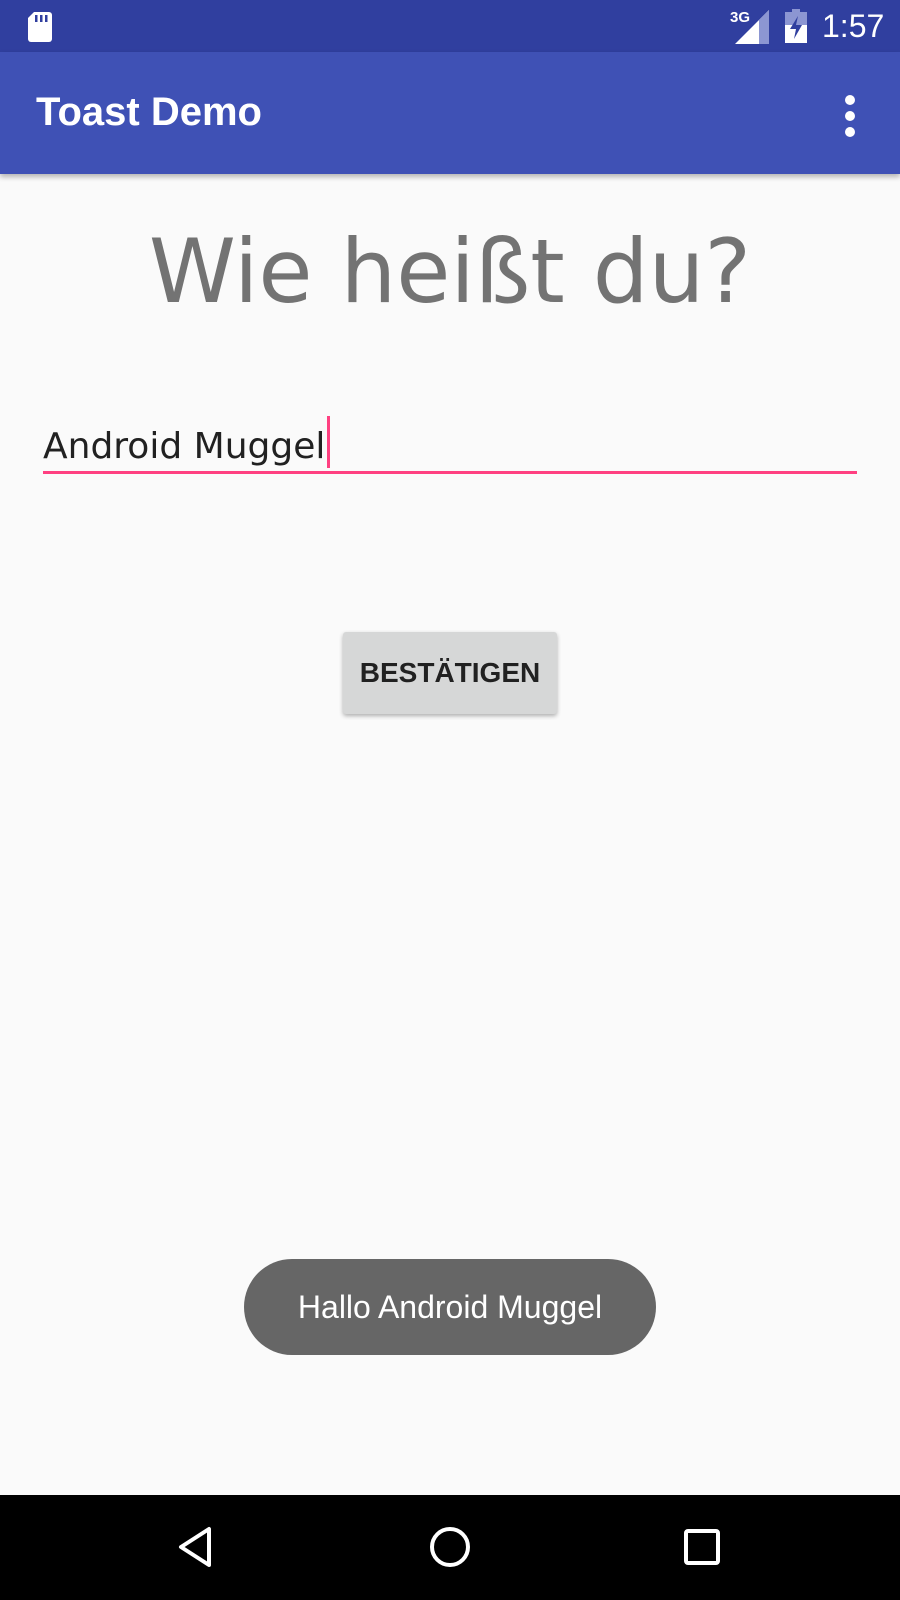 The image size is (900, 1600). I want to click on app-bar: Toast Demo, so click(450, 113).